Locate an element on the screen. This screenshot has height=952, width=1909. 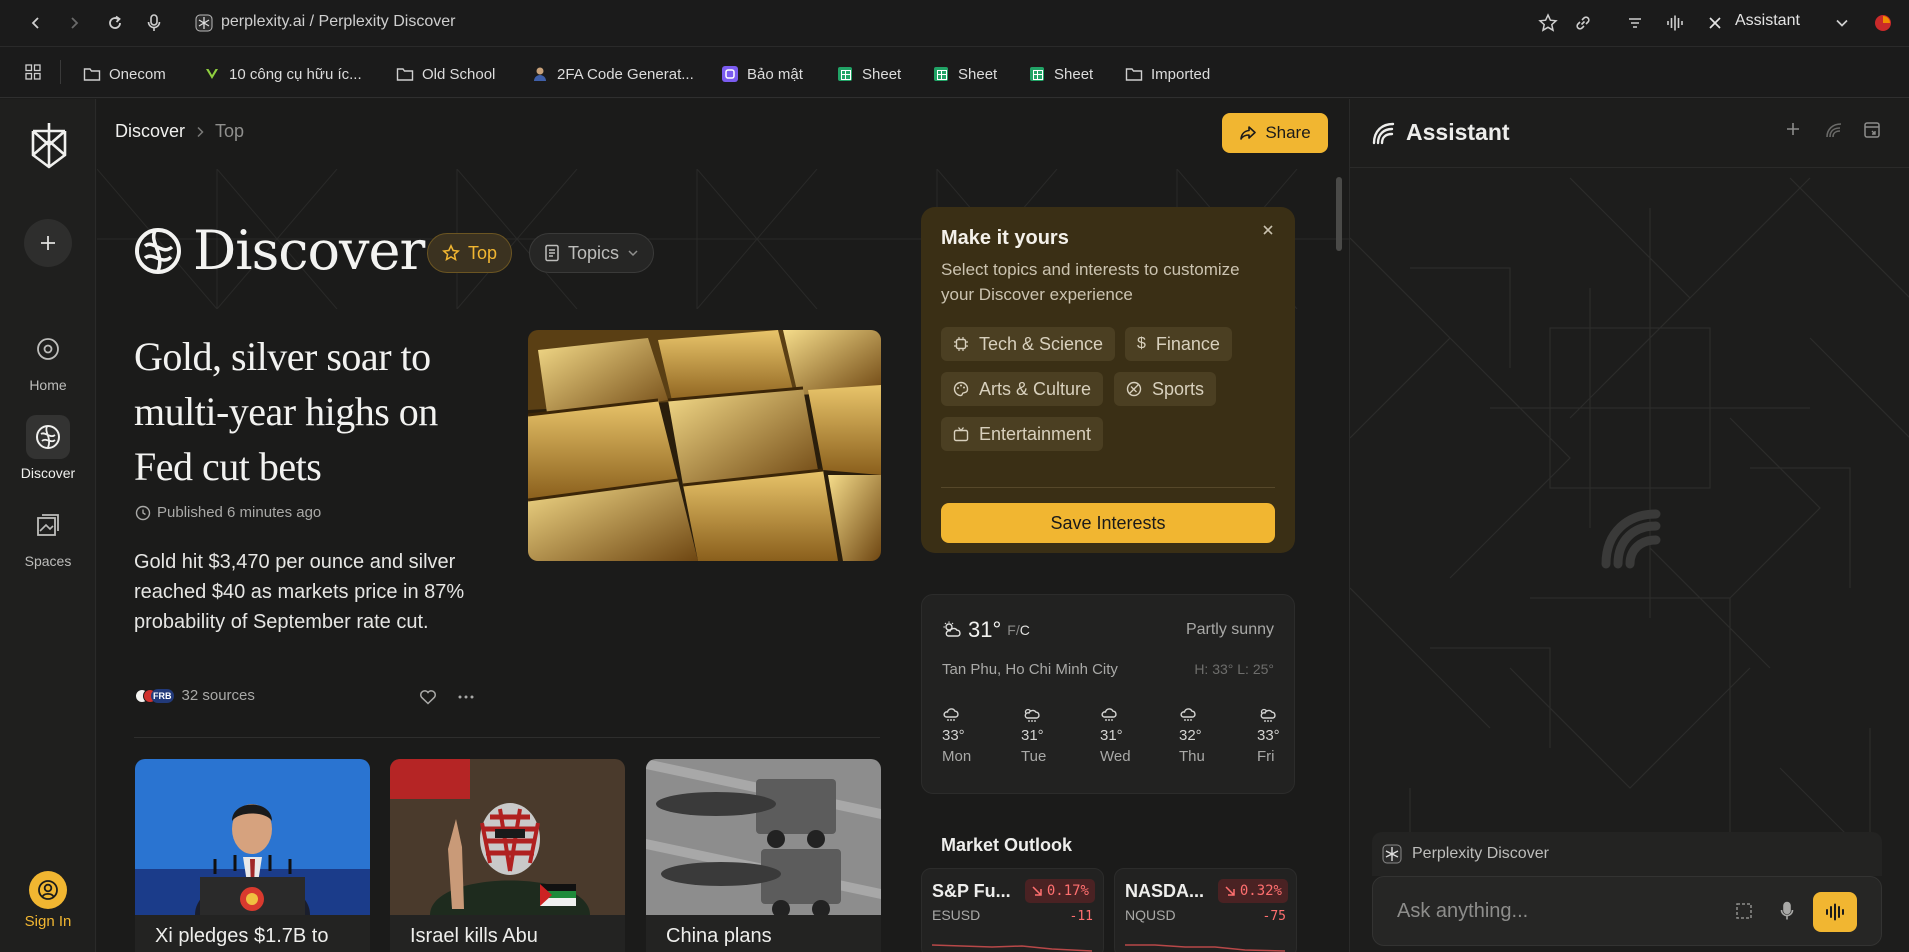
market-ticker-card: S&P Fu... 0.17% ESUSD -11 is located at coordinates (1012, 910).